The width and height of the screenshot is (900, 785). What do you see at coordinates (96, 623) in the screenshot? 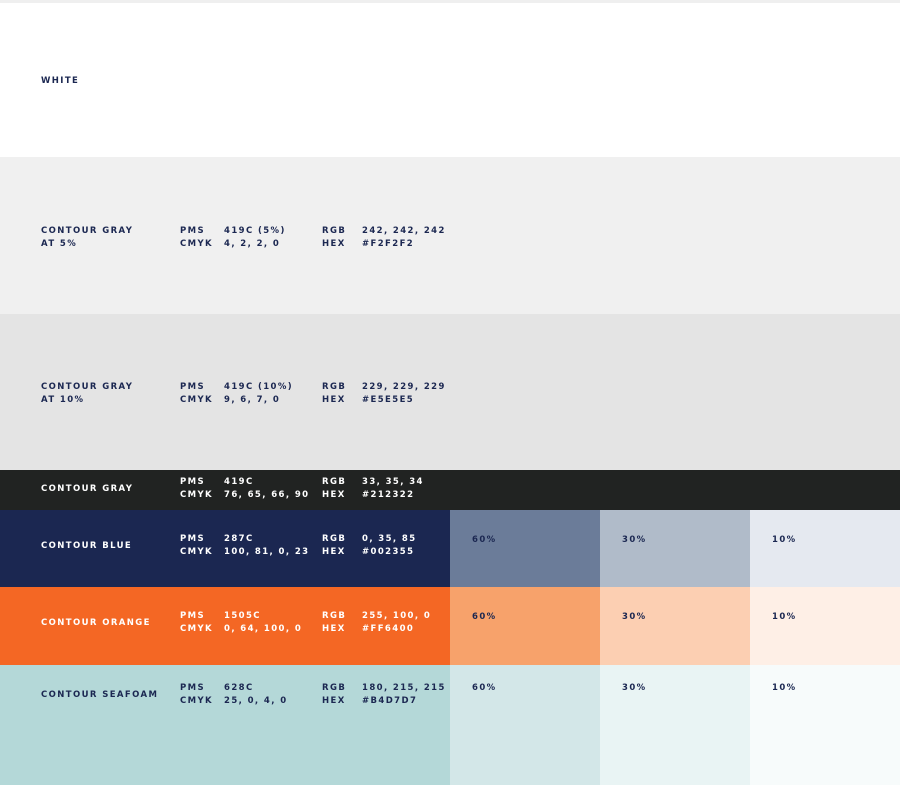
I see `swatch-name: CONTOUR ORANGE` at bounding box center [96, 623].